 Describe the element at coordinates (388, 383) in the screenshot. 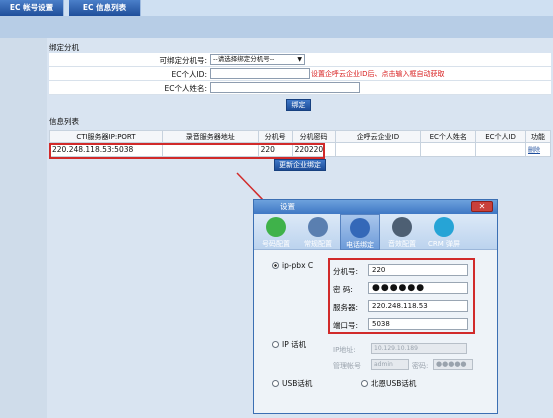

I see `radio-beien-usb-phone: 北恩USB话机` at that location.